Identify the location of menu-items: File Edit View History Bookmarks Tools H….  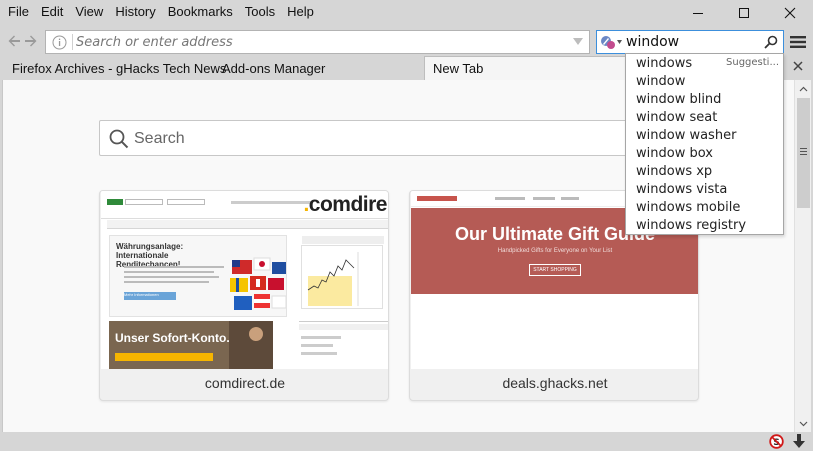
(161, 12).